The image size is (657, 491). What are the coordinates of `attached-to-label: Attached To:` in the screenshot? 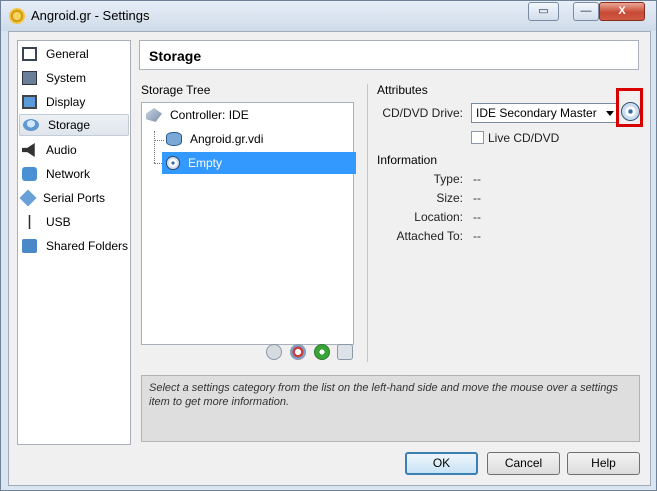 It's located at (430, 236).